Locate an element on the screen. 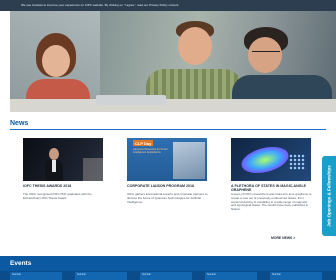  news-card-image-label: CLP Day is located at coordinates (143, 143).